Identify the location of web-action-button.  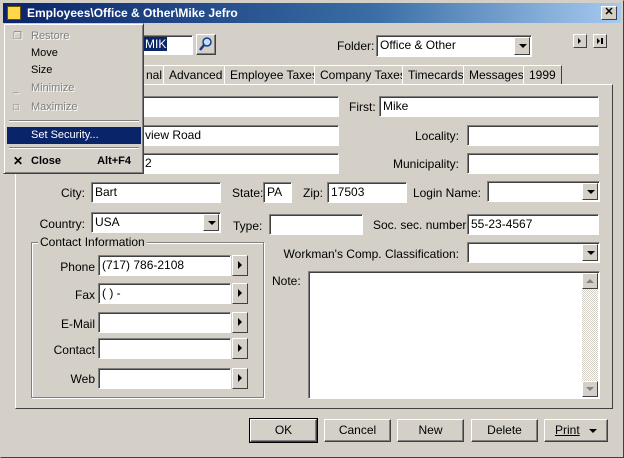
(240, 378).